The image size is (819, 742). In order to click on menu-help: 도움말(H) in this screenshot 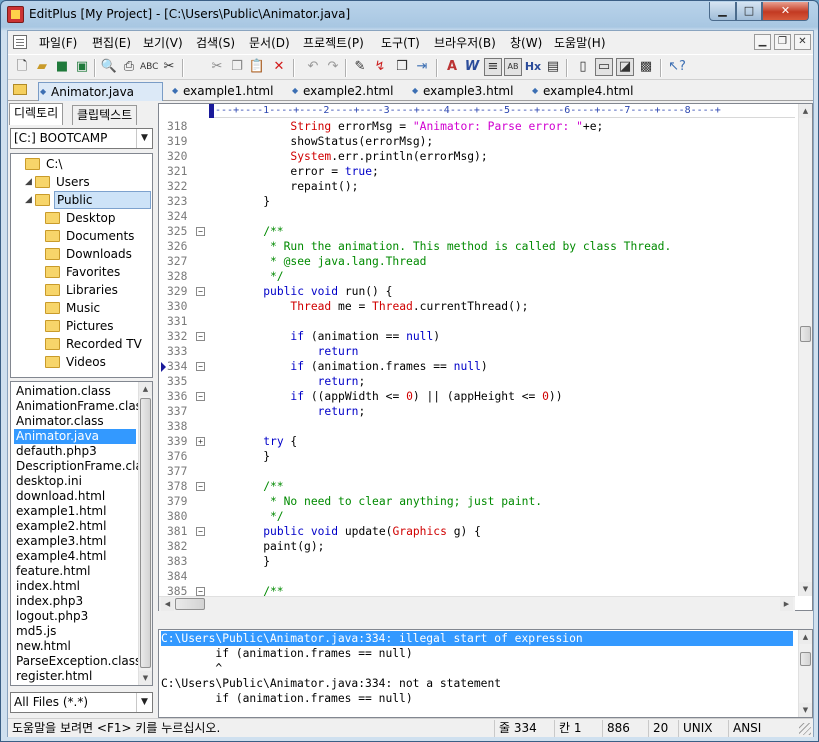, I will do `click(580, 42)`.